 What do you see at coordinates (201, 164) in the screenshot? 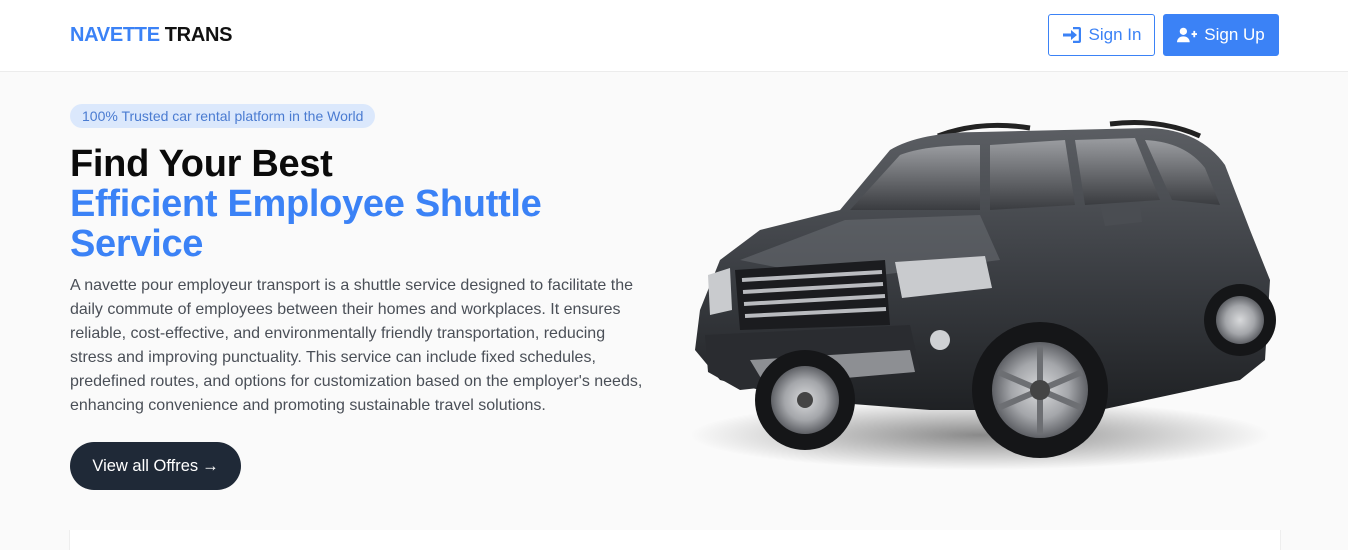
I see `hero-title-line1: Find Your Best` at bounding box center [201, 164].